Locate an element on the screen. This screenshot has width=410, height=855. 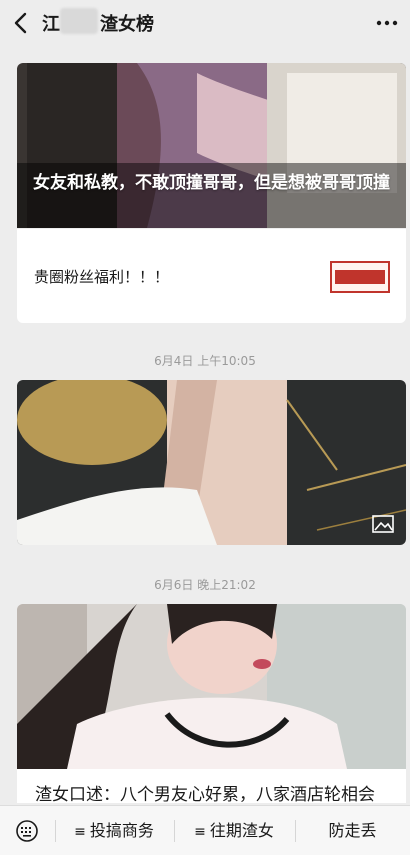
more-dots-icon is located at coordinates (387, 23).